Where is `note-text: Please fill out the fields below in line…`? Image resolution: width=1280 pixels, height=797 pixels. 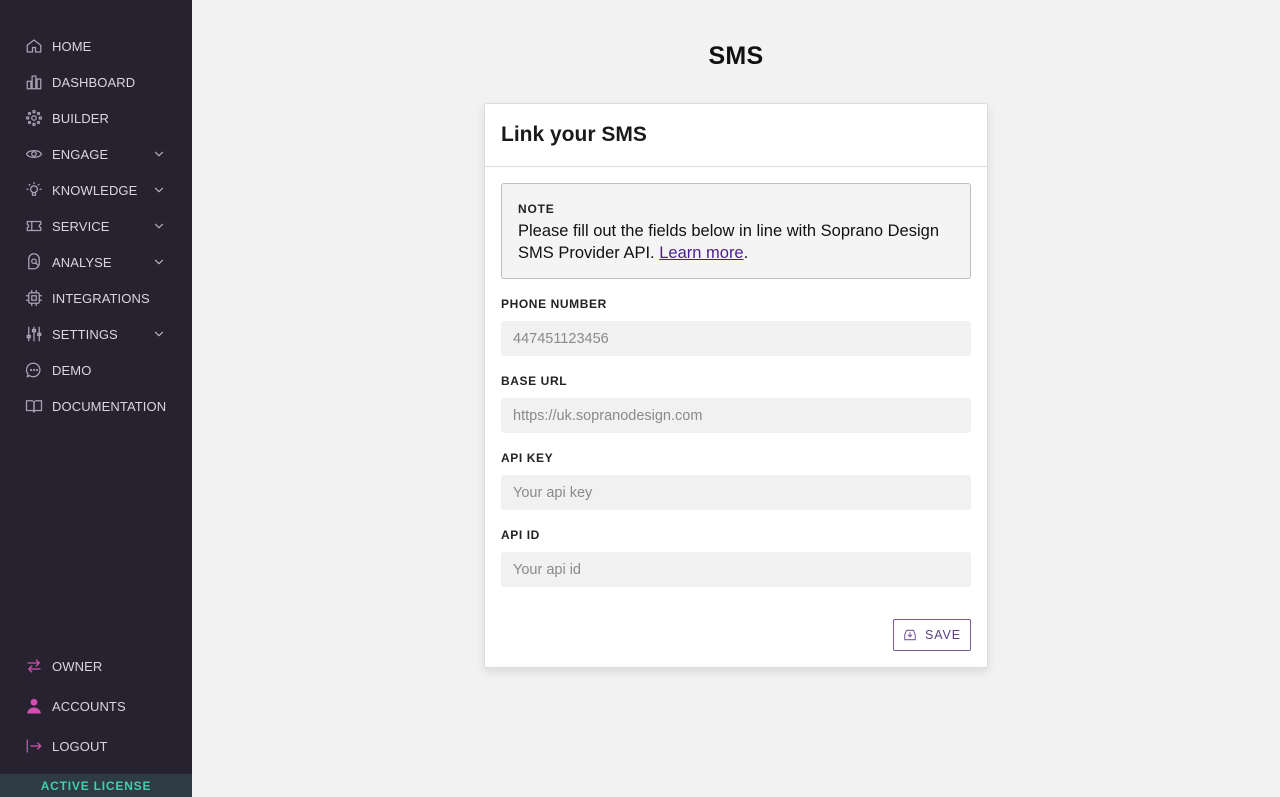 note-text: Please fill out the fields below in line… is located at coordinates (736, 242).